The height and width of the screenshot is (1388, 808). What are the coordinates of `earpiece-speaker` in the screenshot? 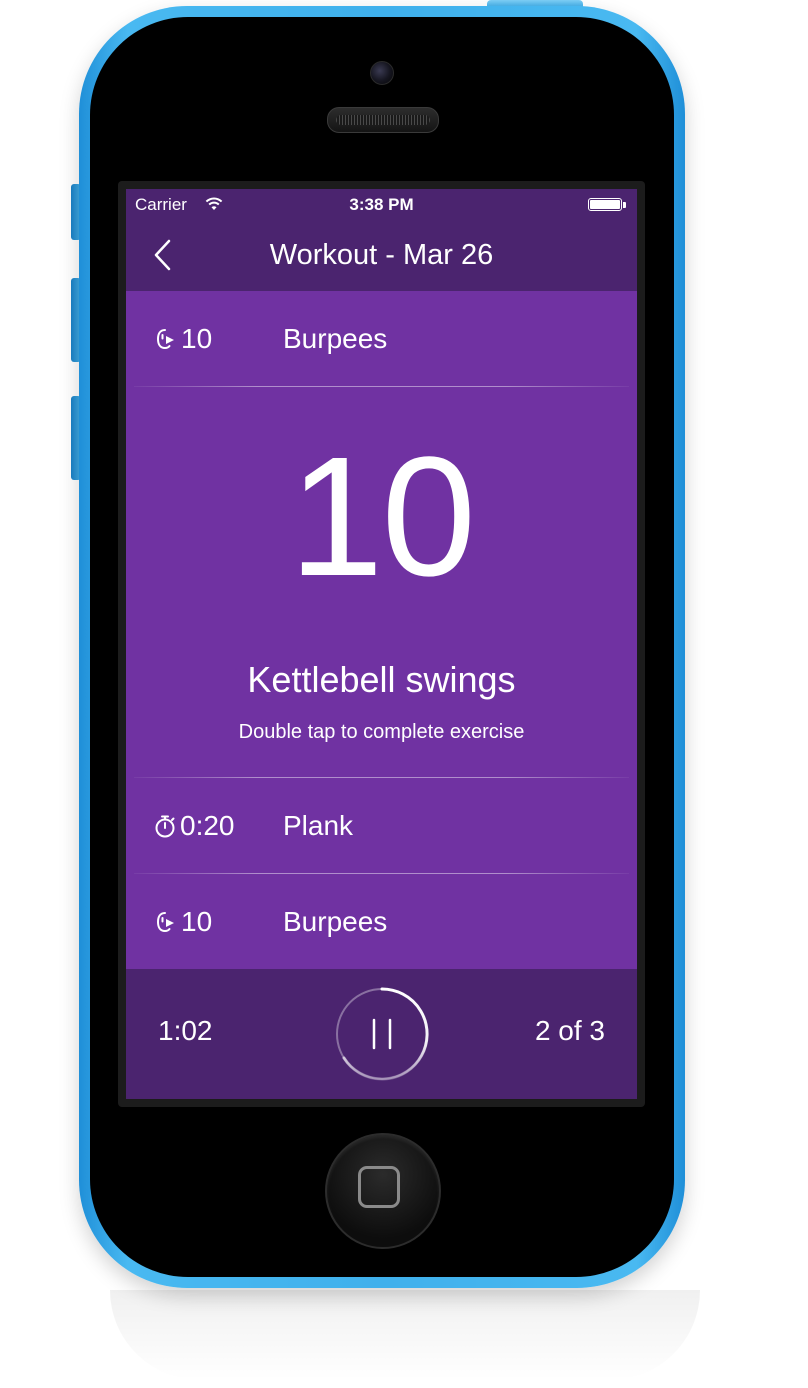 It's located at (383, 120).